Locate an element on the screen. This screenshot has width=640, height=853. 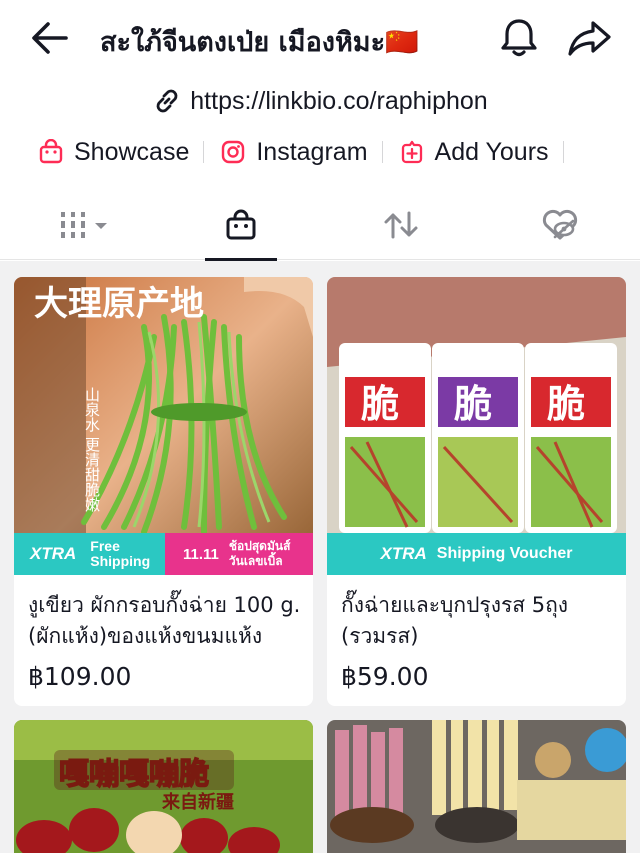
free-shipping-text: Free Shipping is located at coordinates (120, 553).